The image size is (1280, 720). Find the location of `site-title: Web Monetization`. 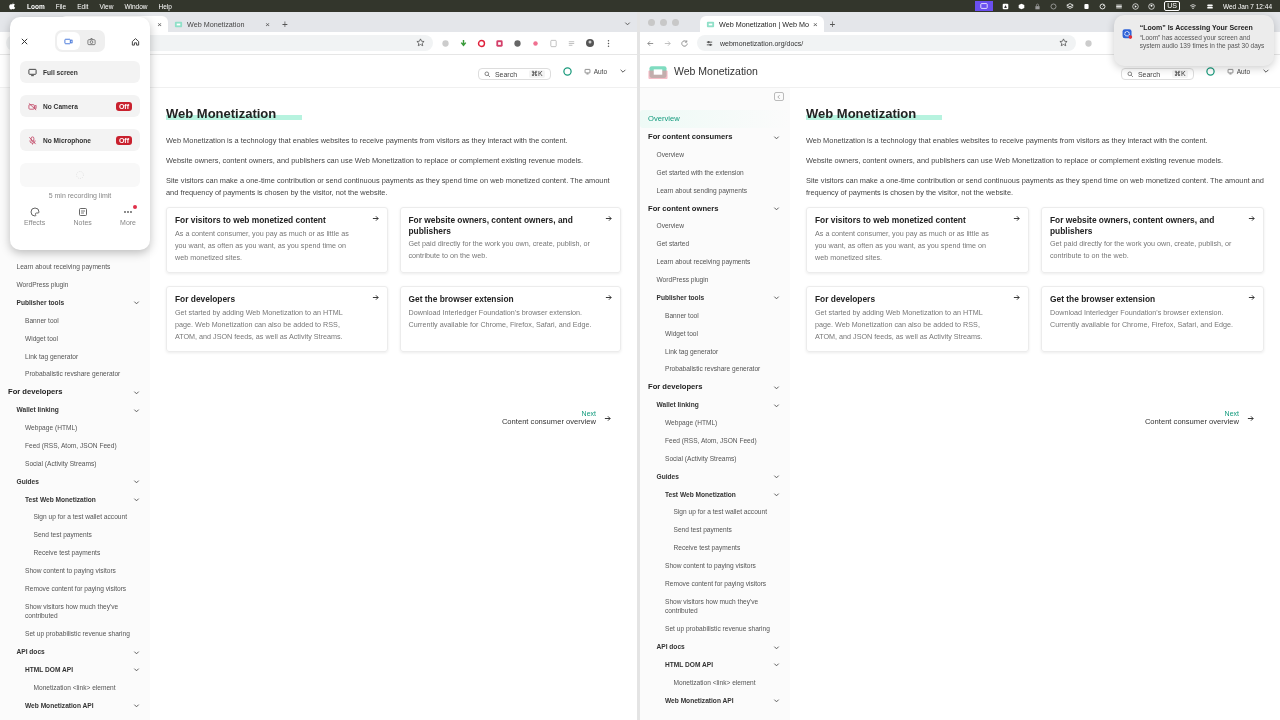

site-title: Web Monetization is located at coordinates (716, 71).